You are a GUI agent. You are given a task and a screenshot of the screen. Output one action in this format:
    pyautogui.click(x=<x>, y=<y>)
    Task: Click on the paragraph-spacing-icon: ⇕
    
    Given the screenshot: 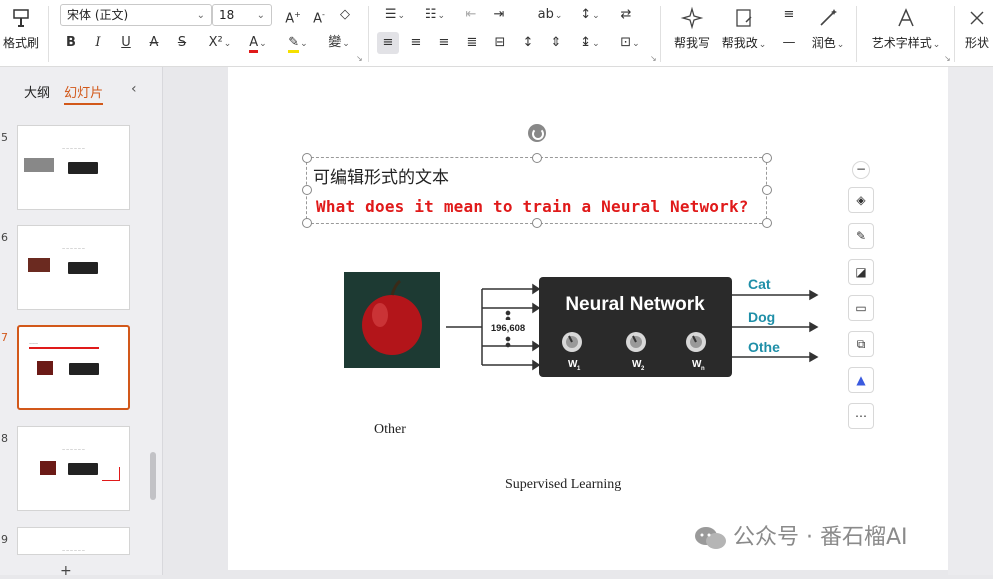 What is the action you would take?
    pyautogui.click(x=556, y=43)
    